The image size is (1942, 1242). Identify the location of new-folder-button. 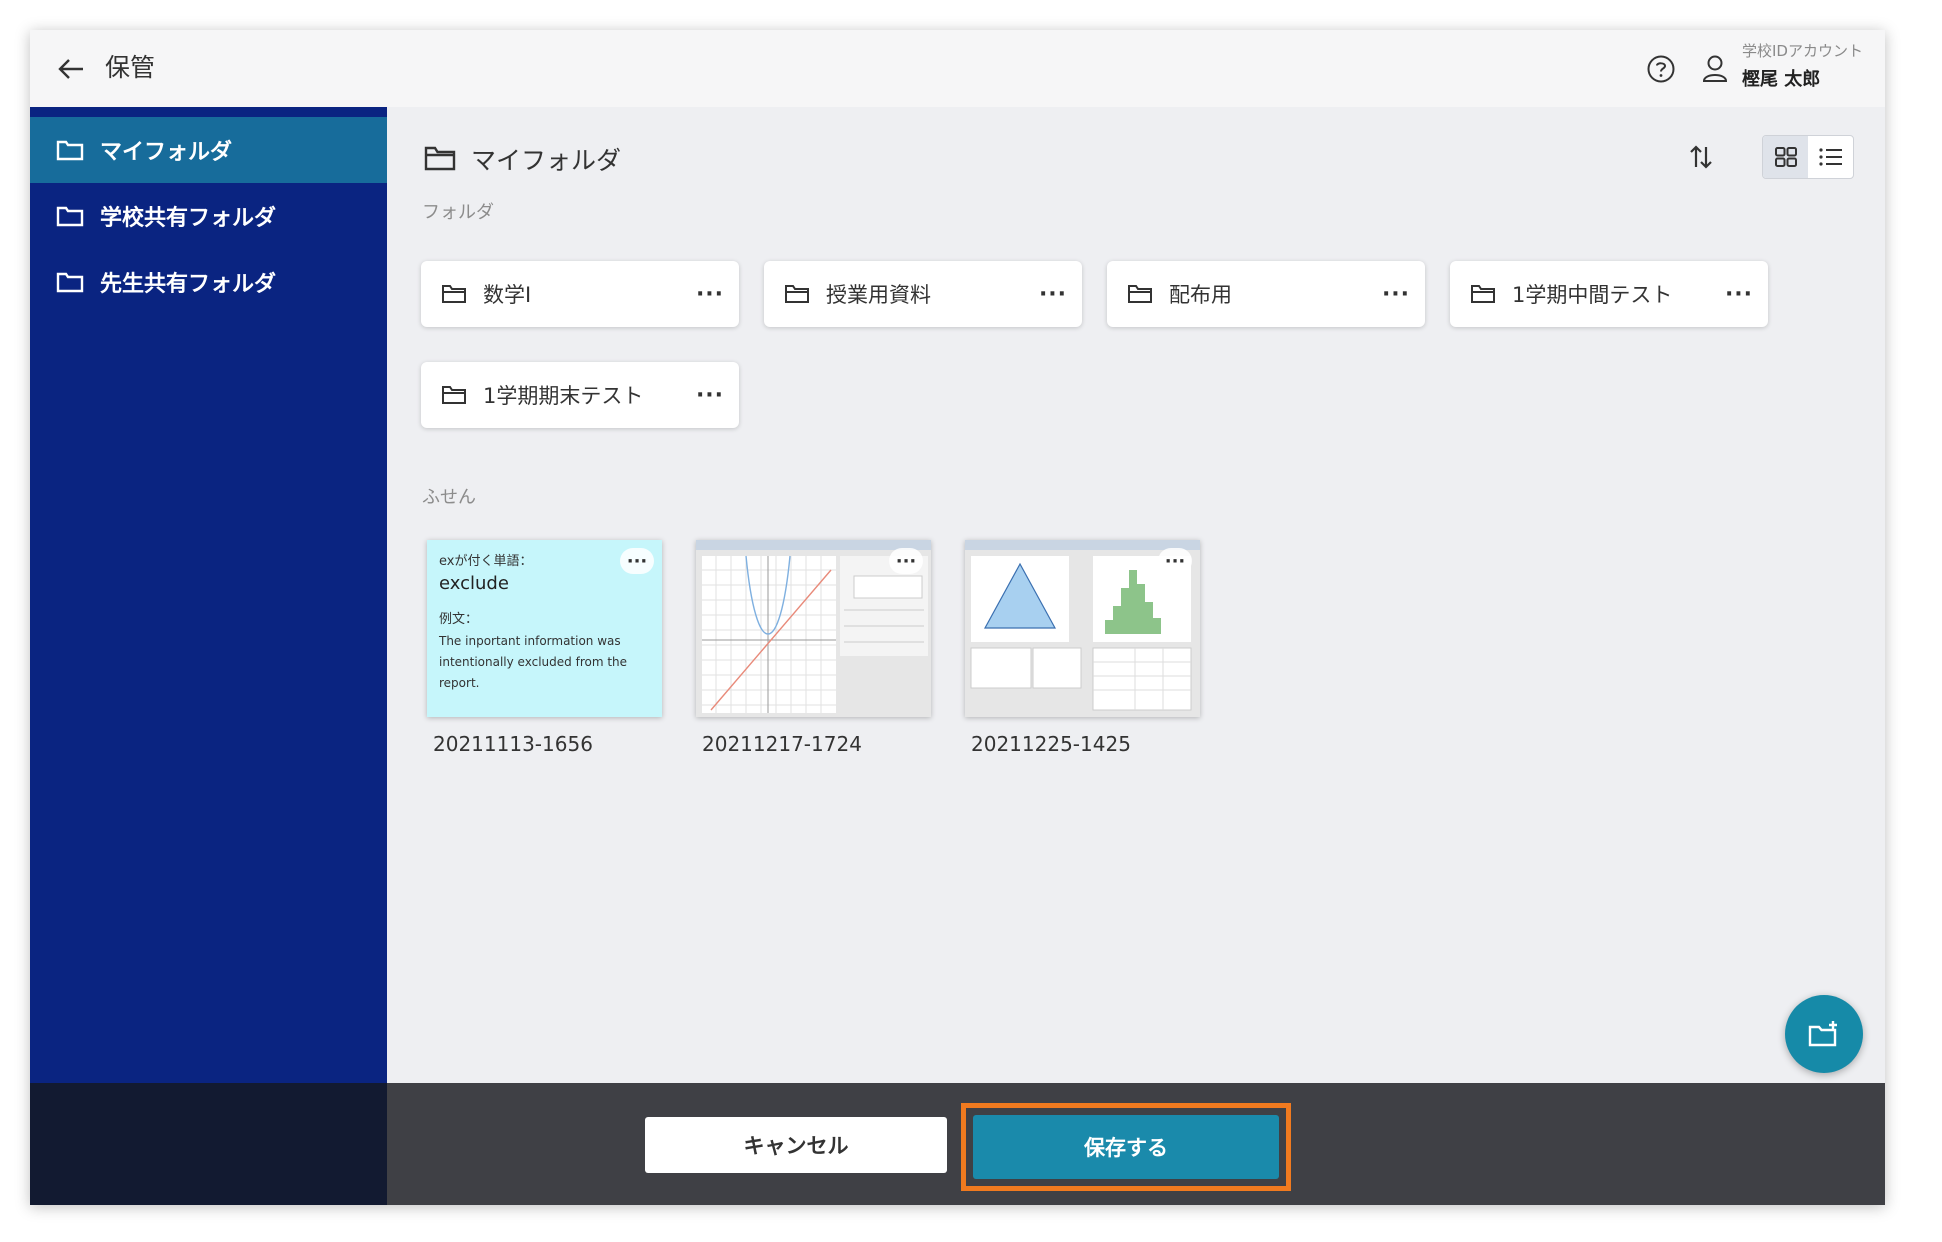
(1824, 1034).